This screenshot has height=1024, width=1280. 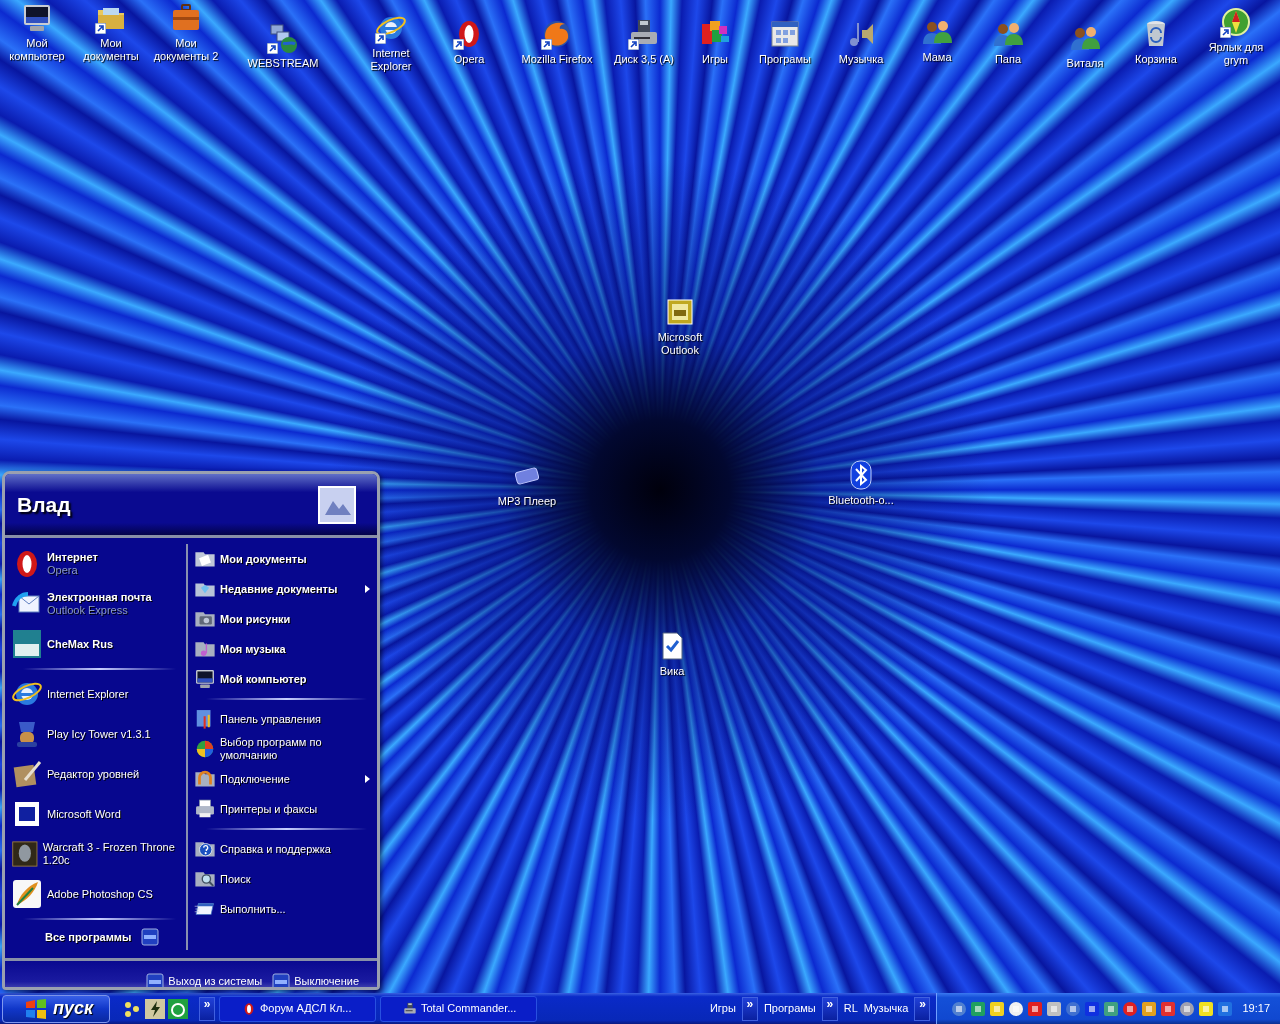 What do you see at coordinates (1085, 46) in the screenshot?
I see `desktop-shortcut: Виталя` at bounding box center [1085, 46].